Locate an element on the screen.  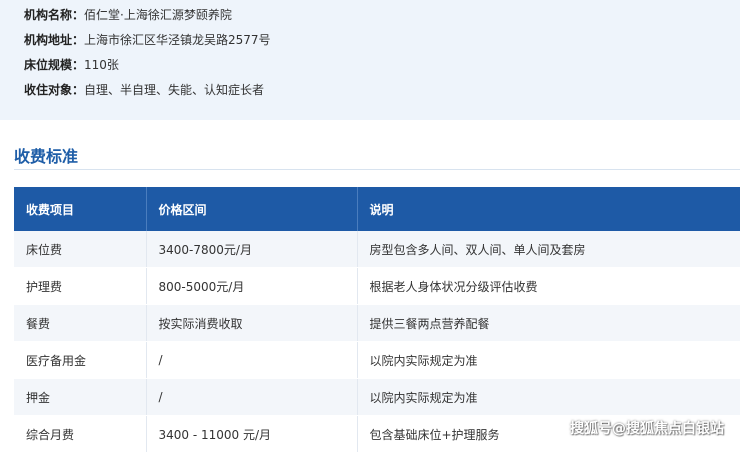
table-cell: 房型包含多人间、双人间、单人间及套房 is located at coordinates (548, 249).